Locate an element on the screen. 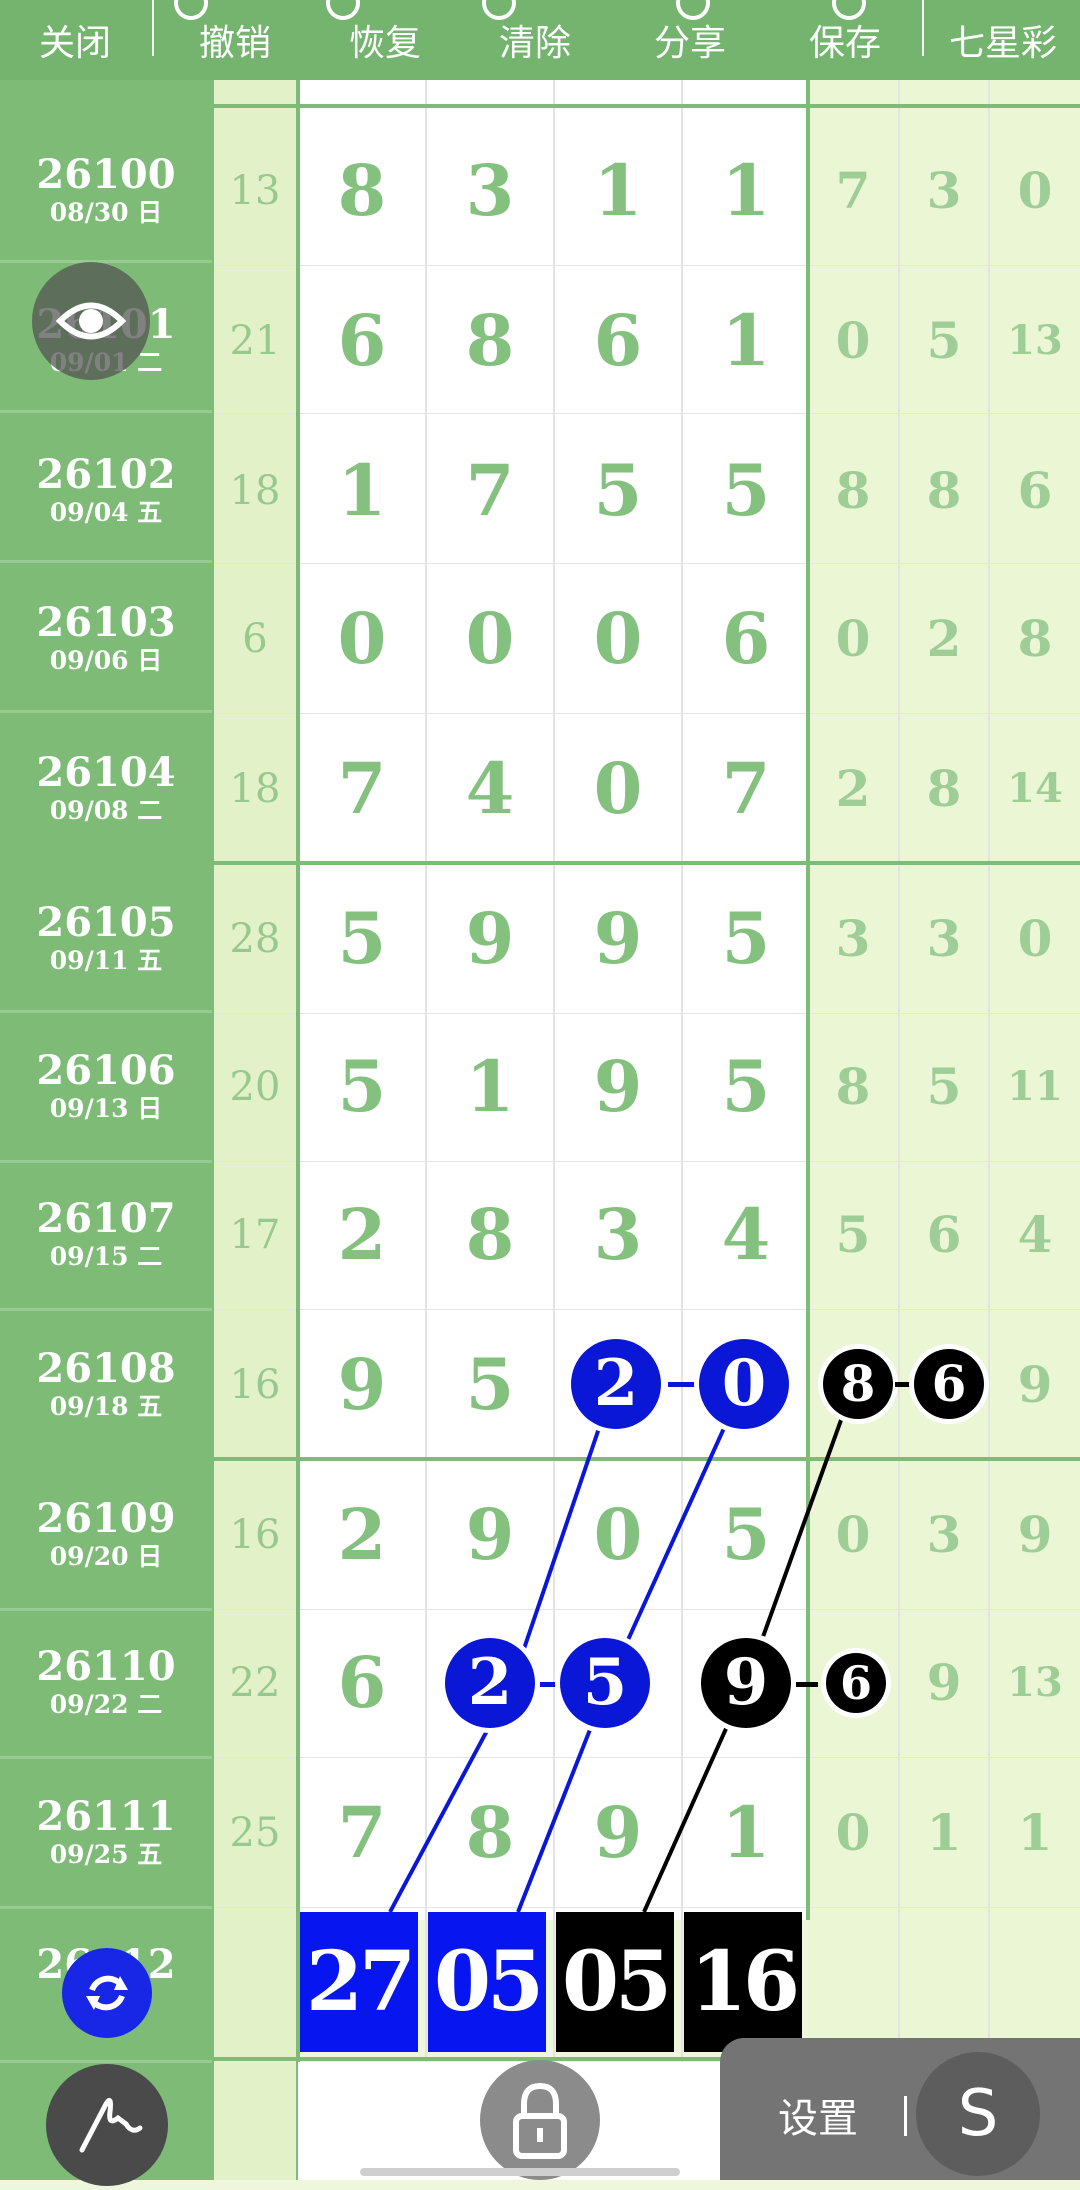  picked-number: 5 is located at coordinates (605, 1683).